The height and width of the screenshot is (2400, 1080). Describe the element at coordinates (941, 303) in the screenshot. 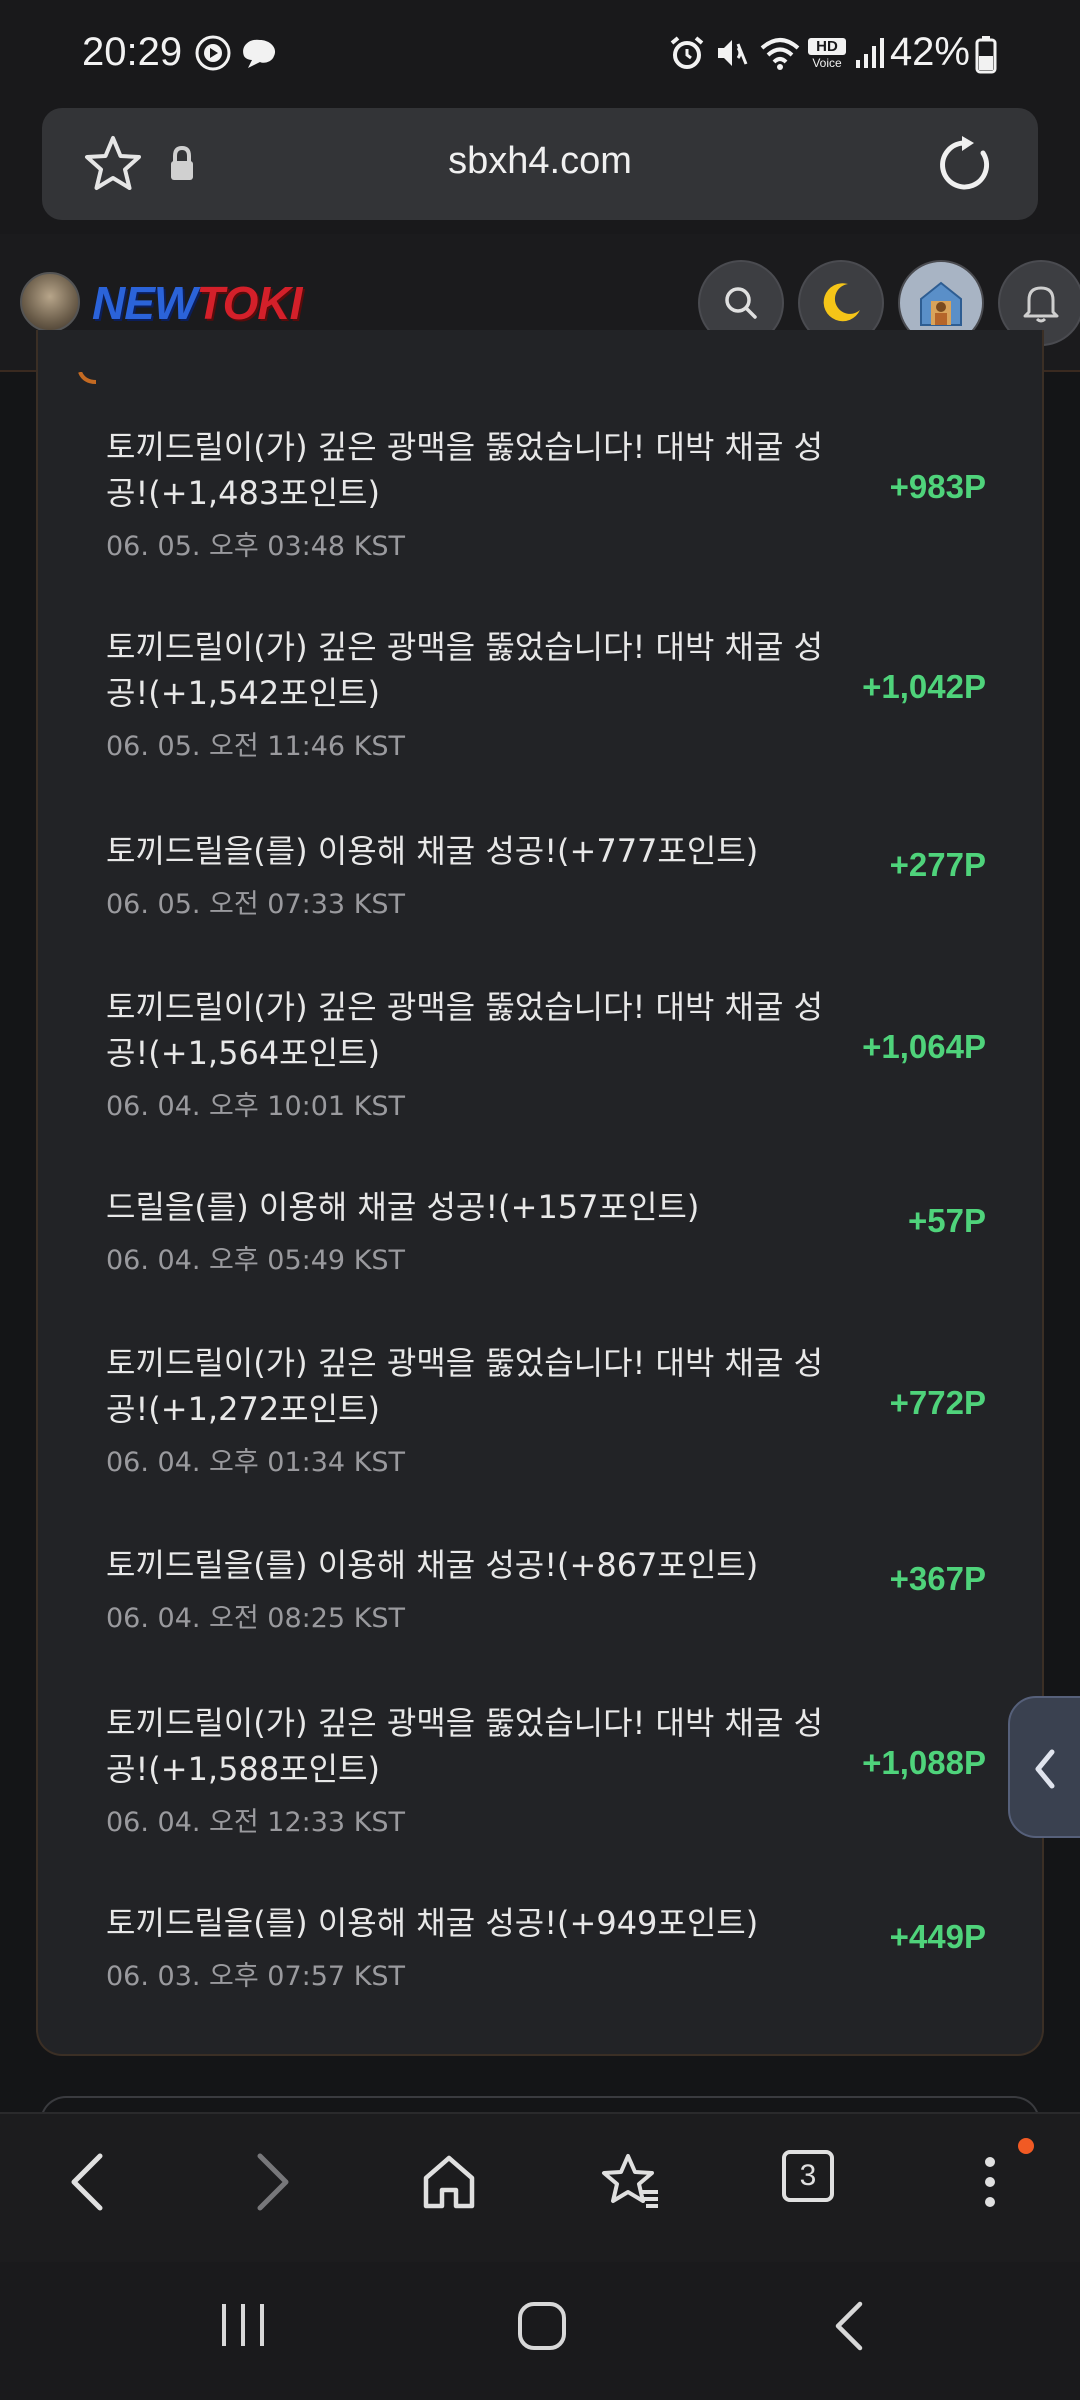

I see `avatar` at that location.